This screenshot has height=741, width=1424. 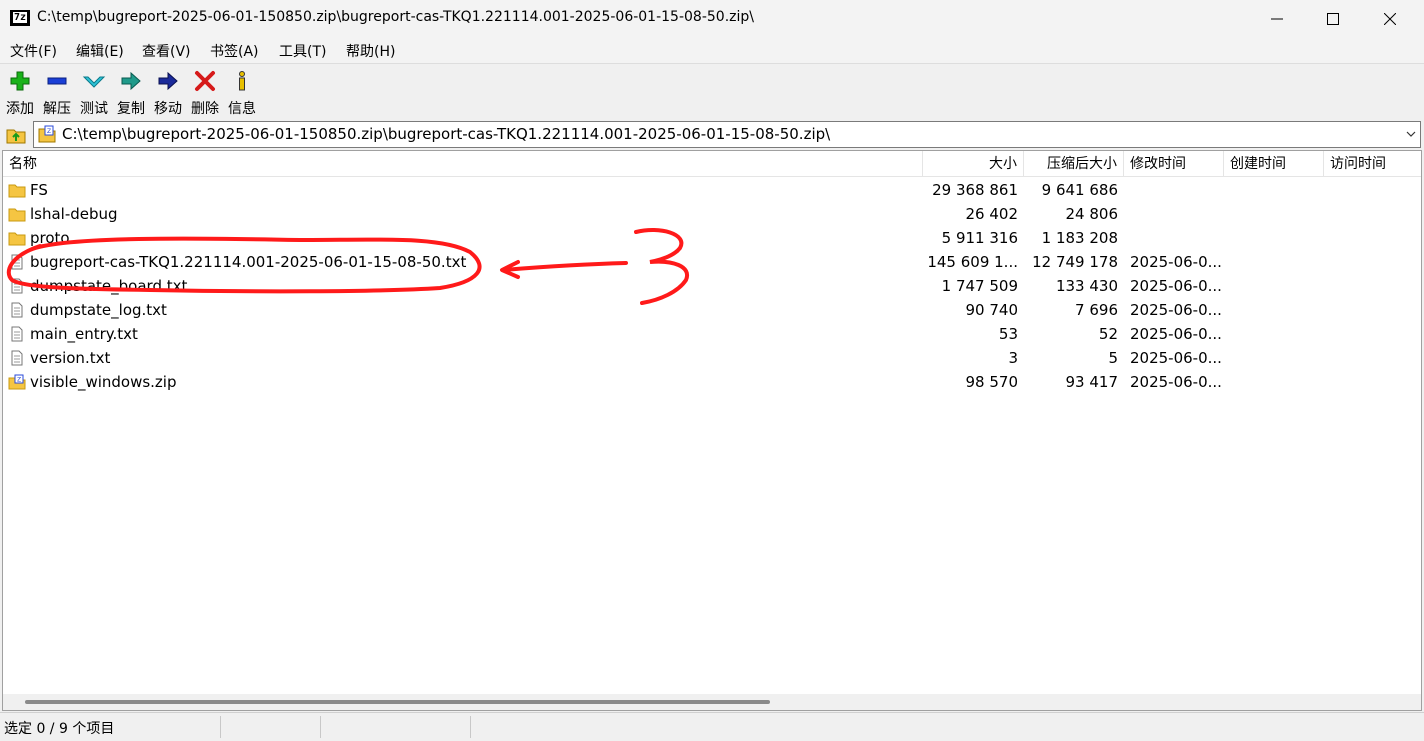 What do you see at coordinates (1113, 358) in the screenshot?
I see `file-packed-size: 5` at bounding box center [1113, 358].